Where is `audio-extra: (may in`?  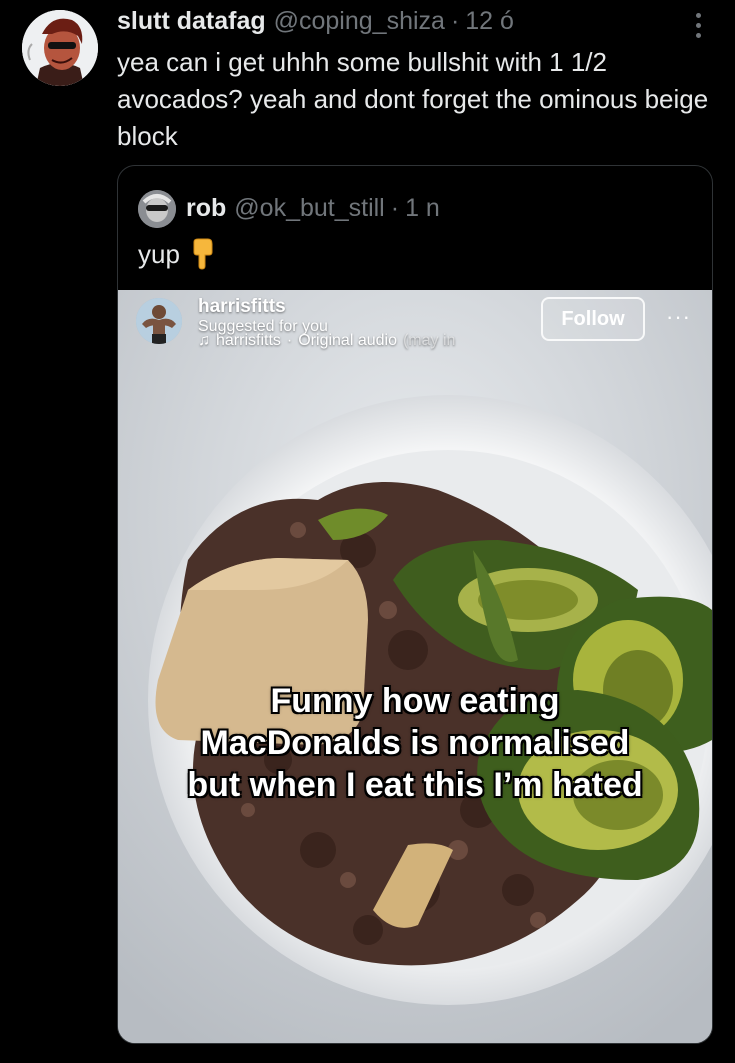 audio-extra: (may in is located at coordinates (429, 340).